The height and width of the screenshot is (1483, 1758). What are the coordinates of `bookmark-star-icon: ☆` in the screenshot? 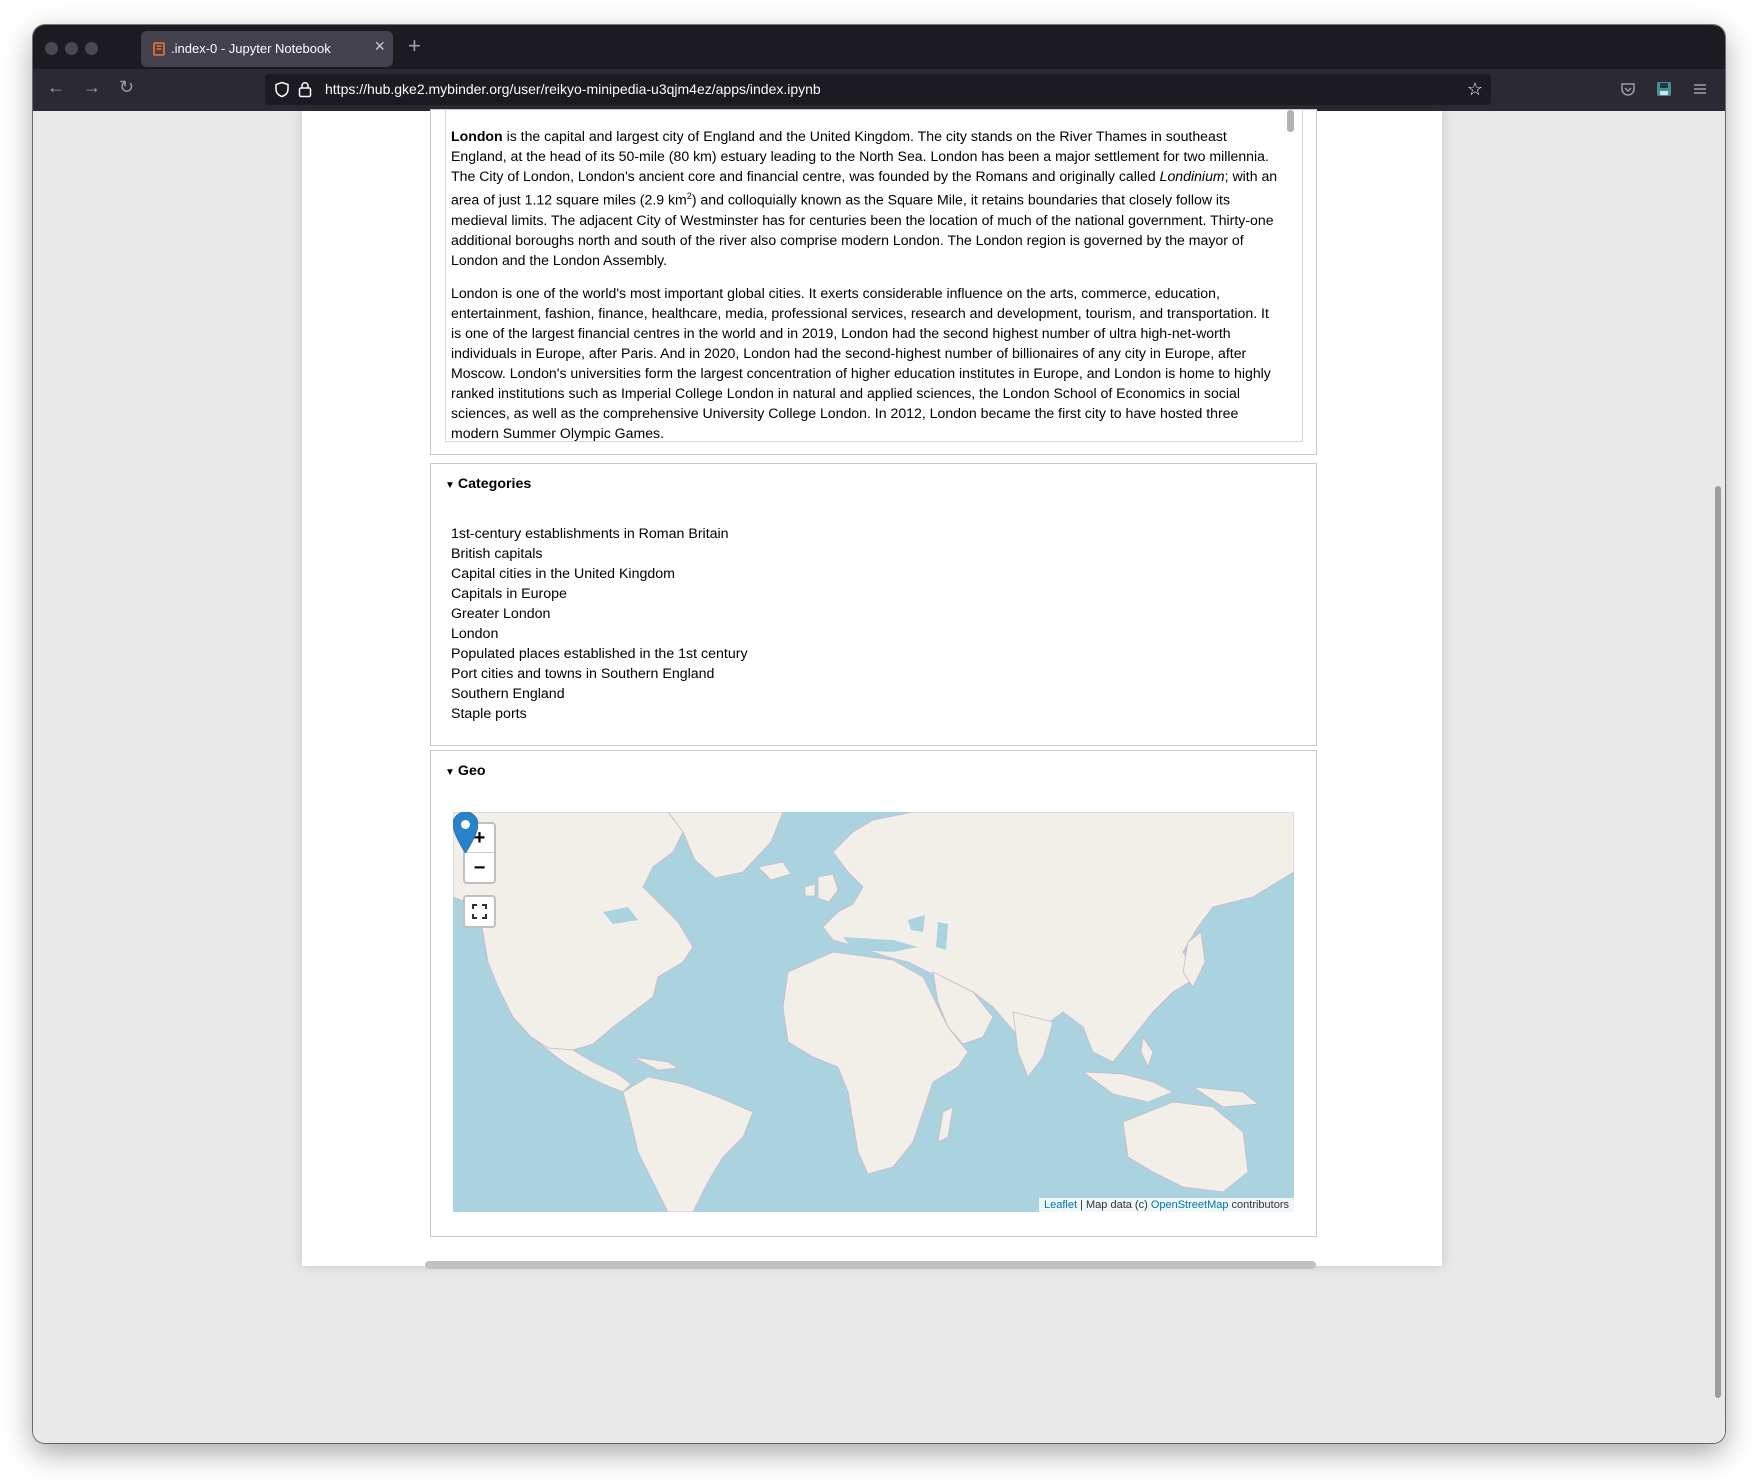 It's located at (1475, 89).